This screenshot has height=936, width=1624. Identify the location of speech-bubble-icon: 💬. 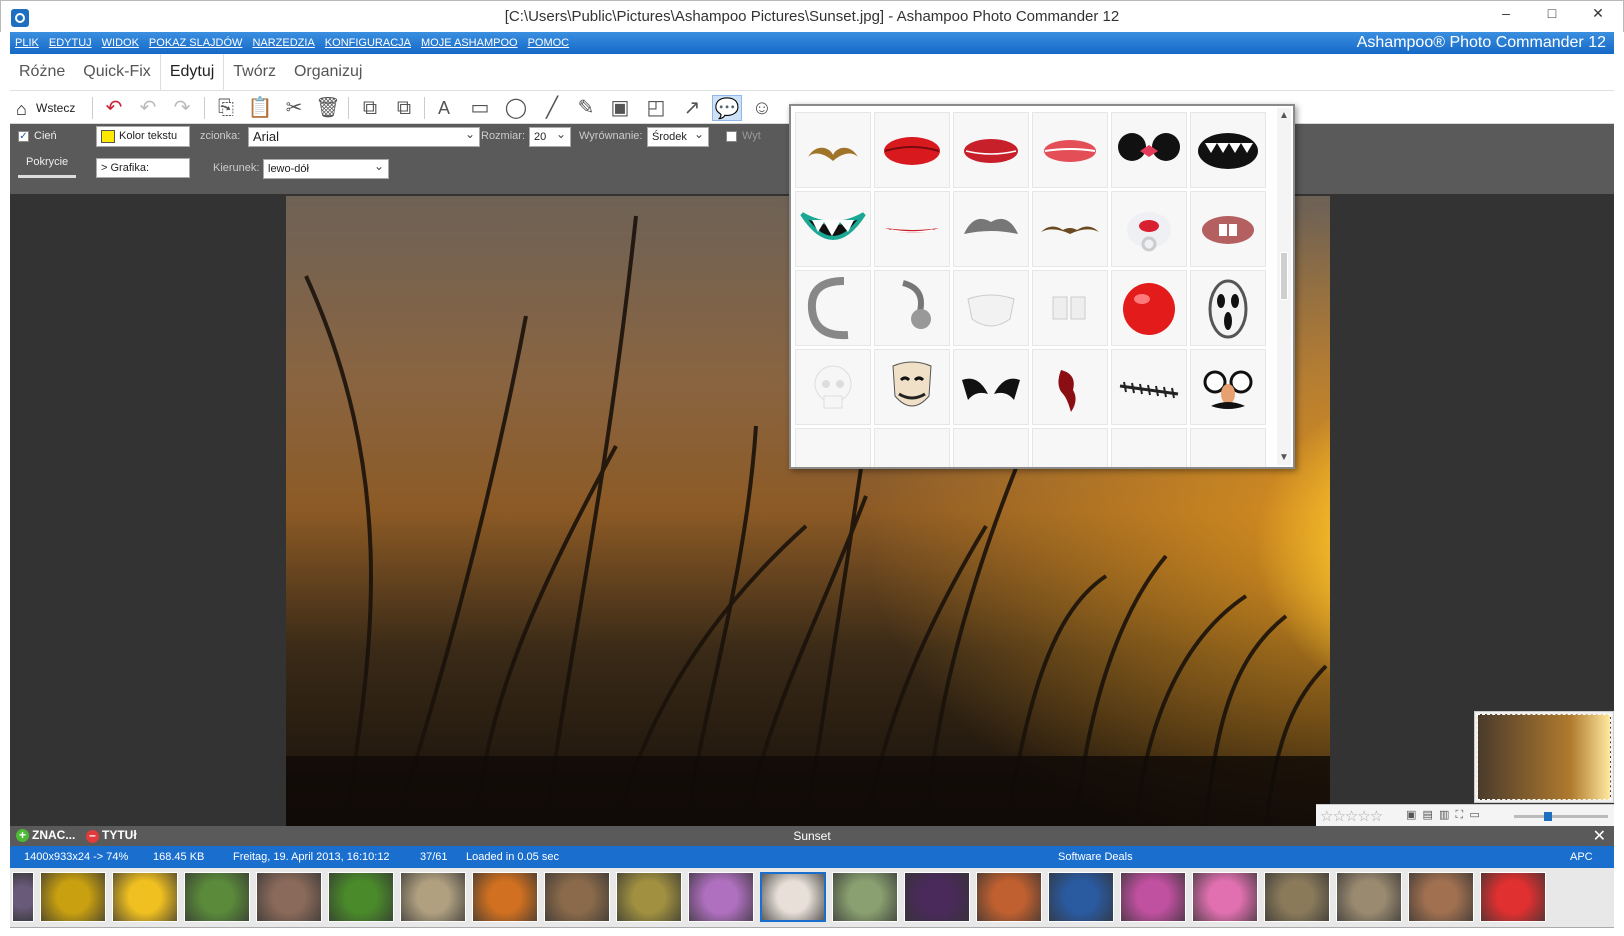
(727, 108).